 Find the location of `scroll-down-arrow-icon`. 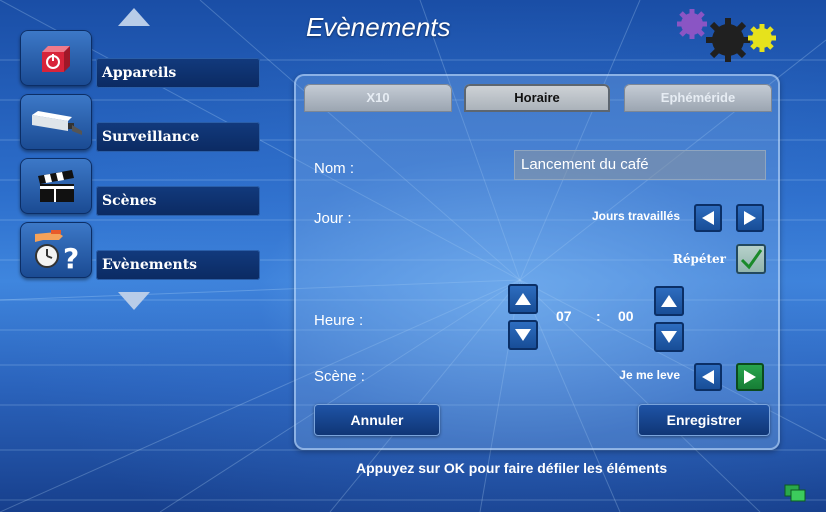

scroll-down-arrow-icon is located at coordinates (134, 301).